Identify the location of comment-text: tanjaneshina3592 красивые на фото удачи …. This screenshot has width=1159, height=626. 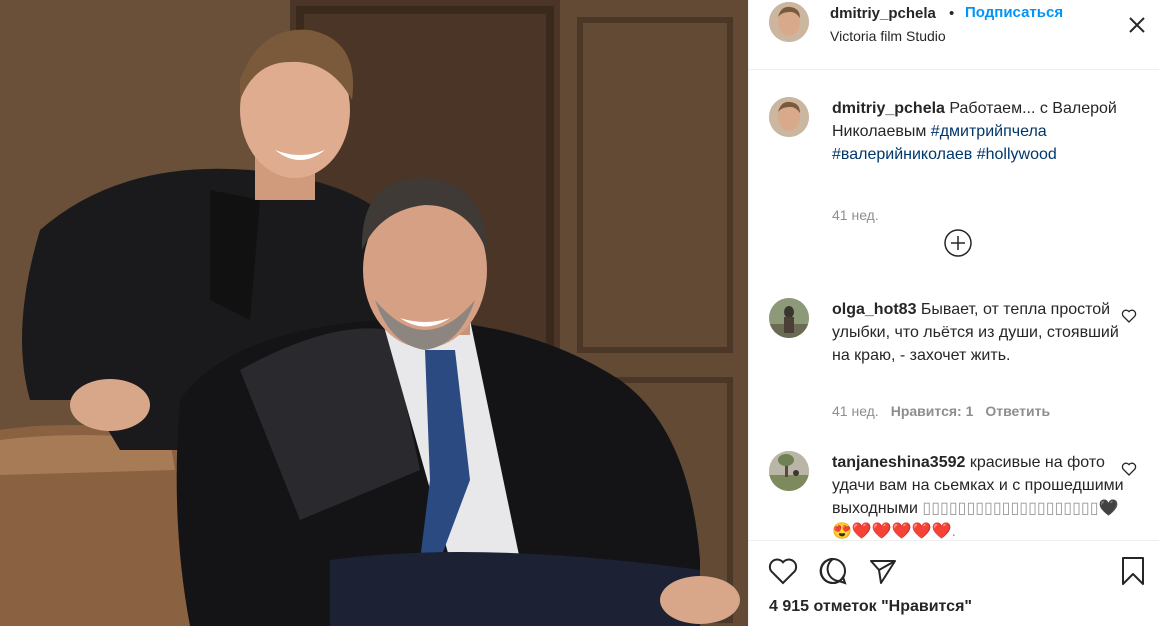
(982, 495).